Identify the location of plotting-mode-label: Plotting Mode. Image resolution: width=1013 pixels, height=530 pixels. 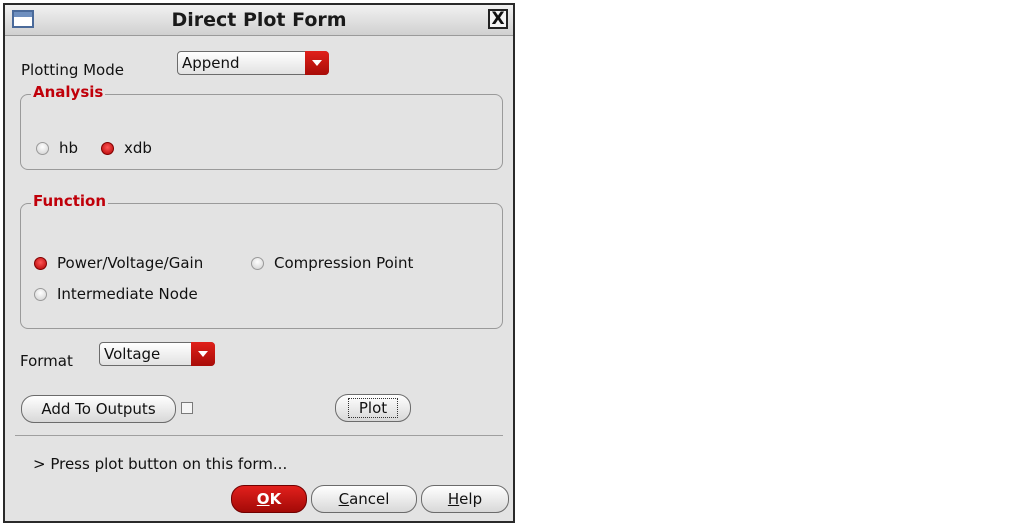
(72, 70).